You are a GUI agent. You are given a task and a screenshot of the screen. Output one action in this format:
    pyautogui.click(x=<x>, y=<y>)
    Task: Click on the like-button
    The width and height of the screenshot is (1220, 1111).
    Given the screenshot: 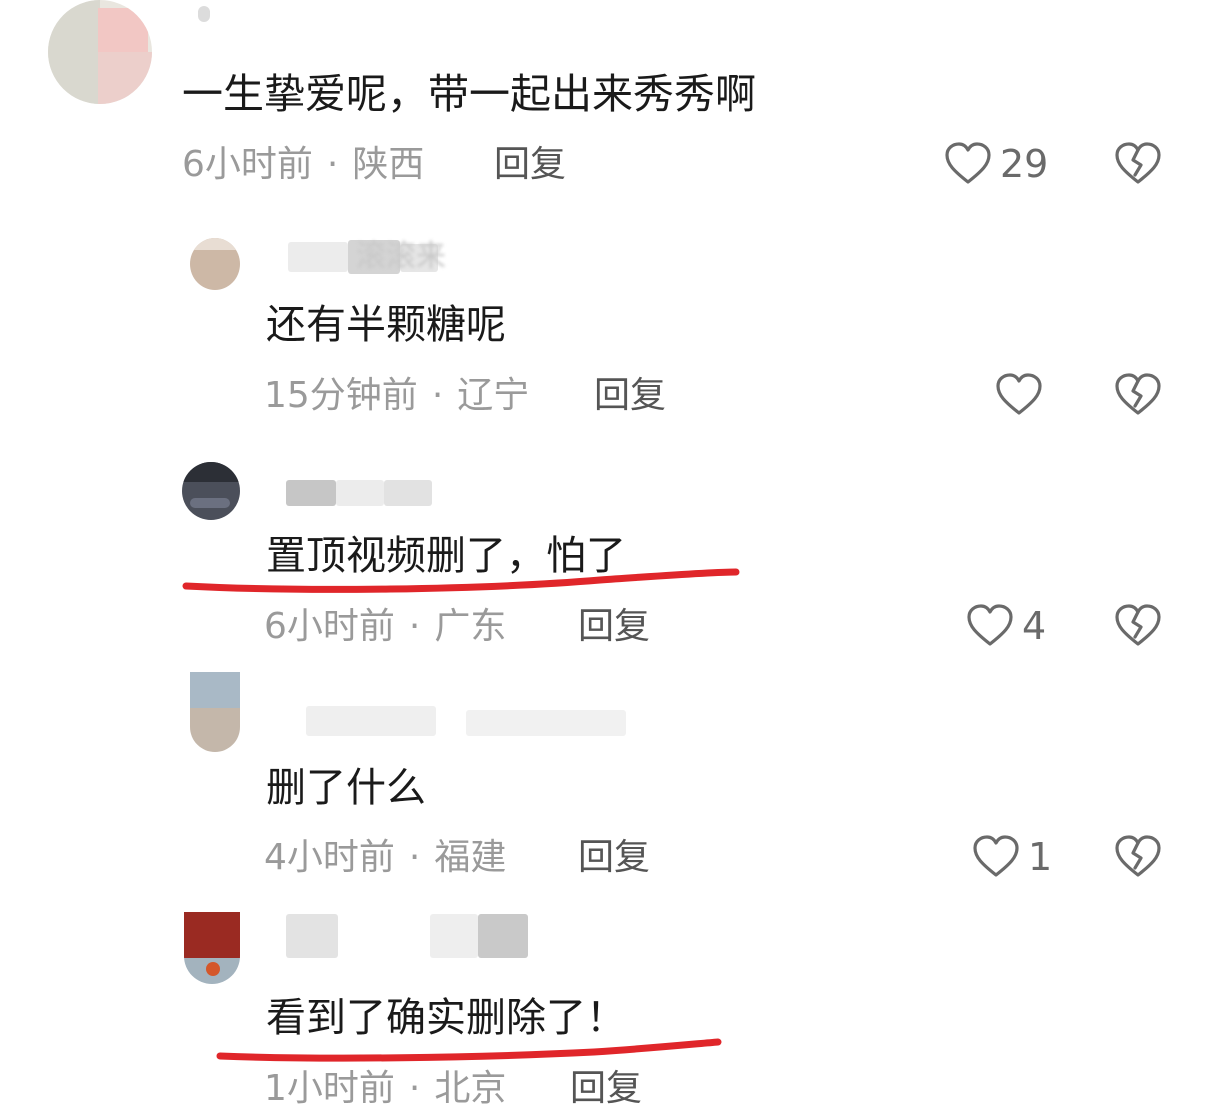 What is the action you would take?
    pyautogui.click(x=1023, y=395)
    